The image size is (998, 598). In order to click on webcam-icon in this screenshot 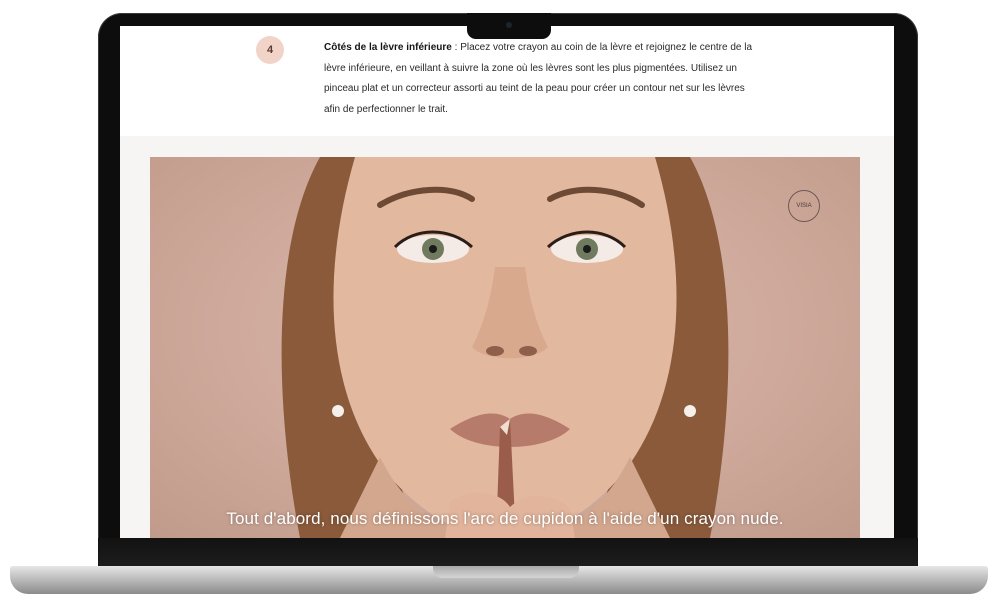, I will do `click(509, 25)`.